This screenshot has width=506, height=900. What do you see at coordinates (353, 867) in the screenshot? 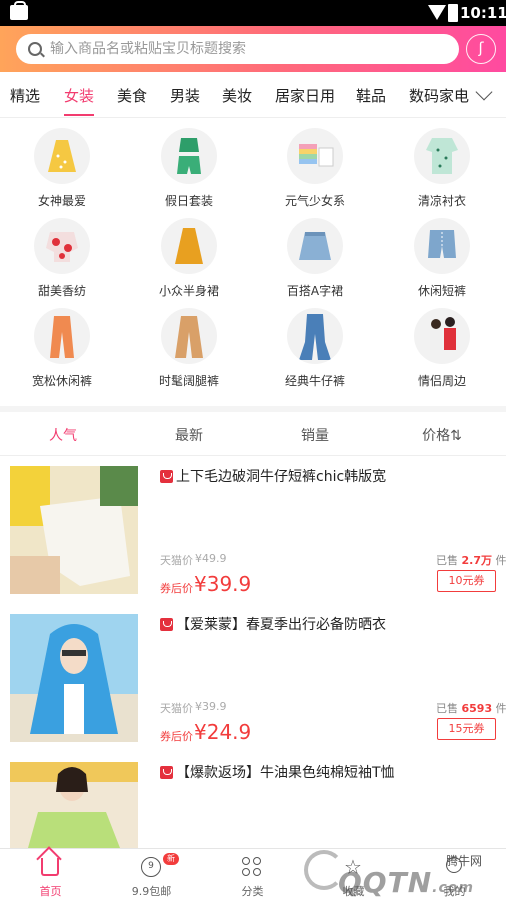
I see `star-icon: ☆` at bounding box center [353, 867].